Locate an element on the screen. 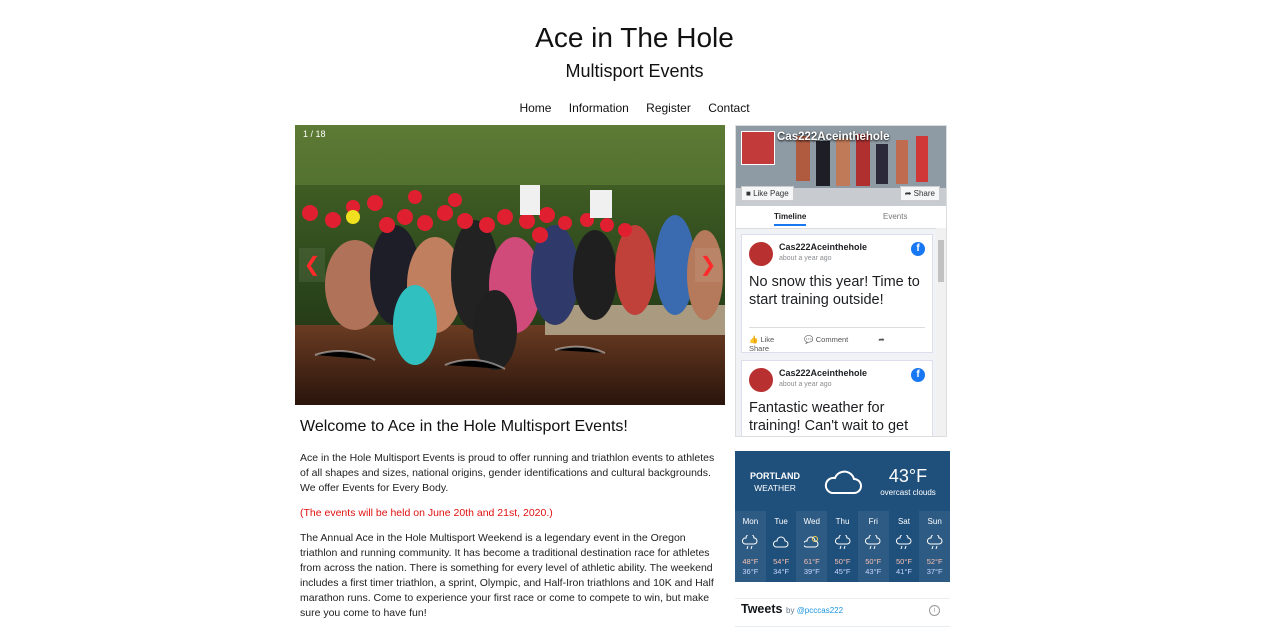  day-name: Thu is located at coordinates (842, 521).